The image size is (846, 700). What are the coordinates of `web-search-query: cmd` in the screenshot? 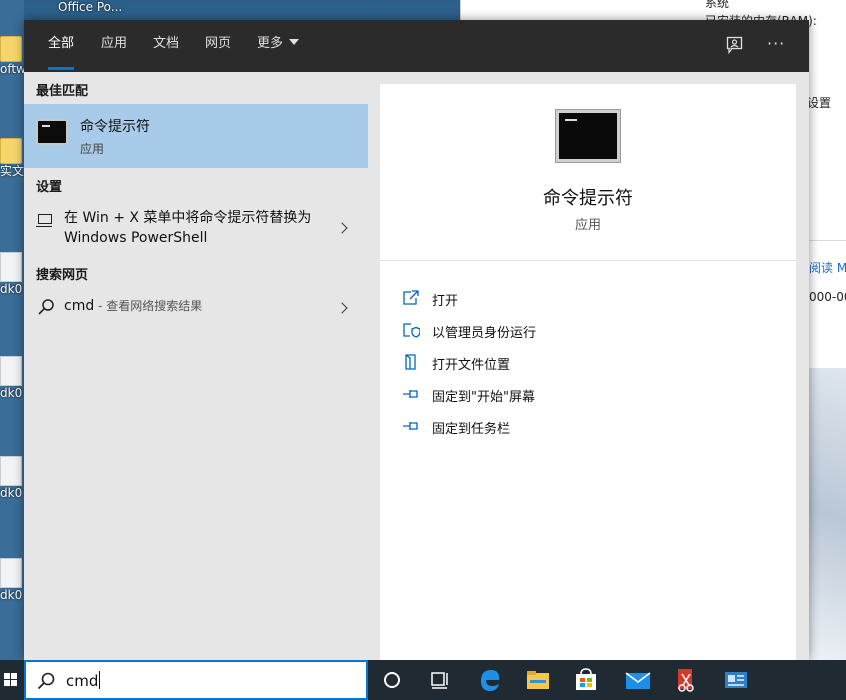 It's located at (79, 306).